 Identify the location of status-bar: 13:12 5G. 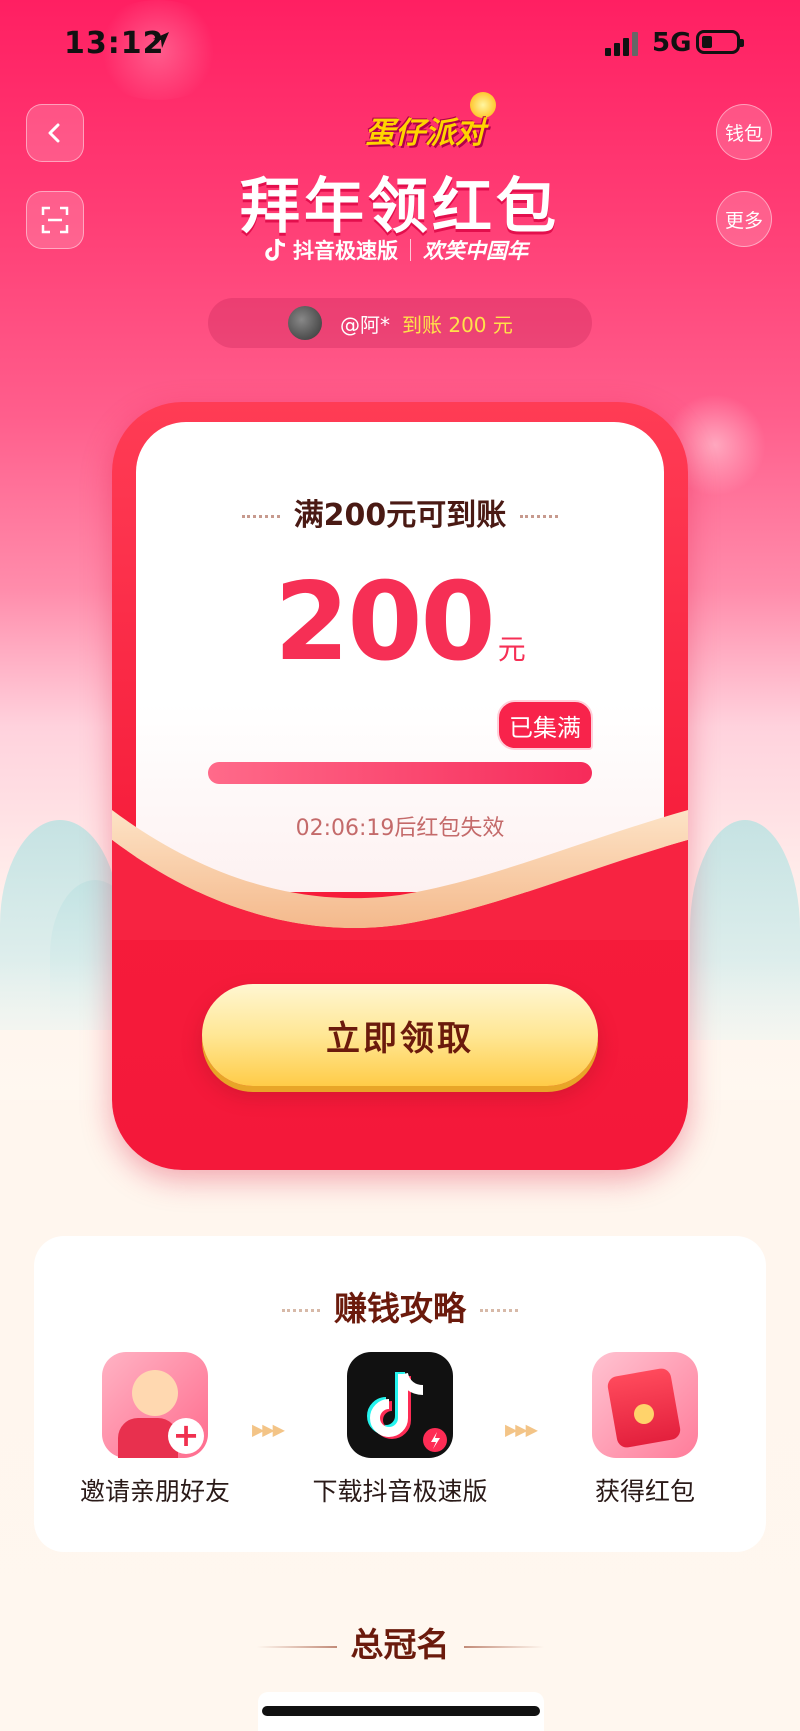
(400, 45).